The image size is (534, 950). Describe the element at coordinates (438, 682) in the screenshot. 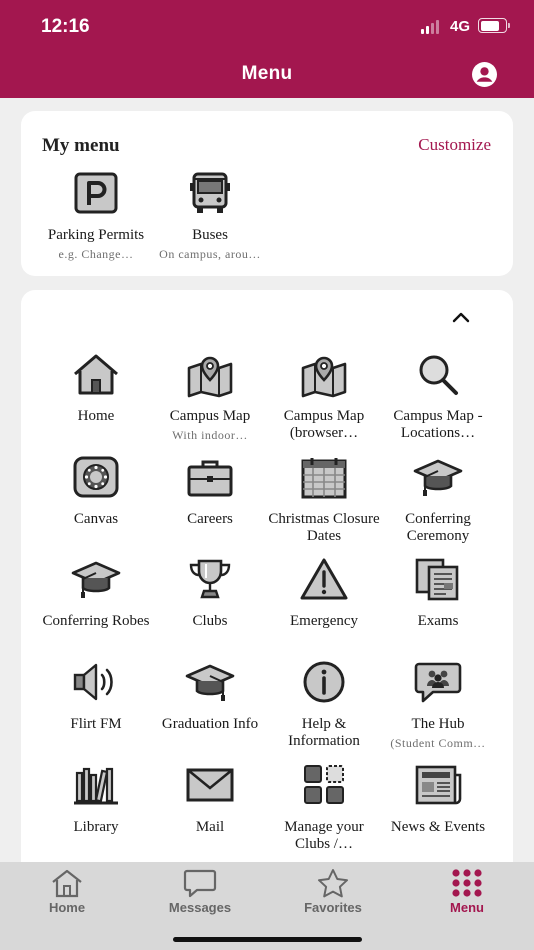

I see `chat-people-icon` at that location.